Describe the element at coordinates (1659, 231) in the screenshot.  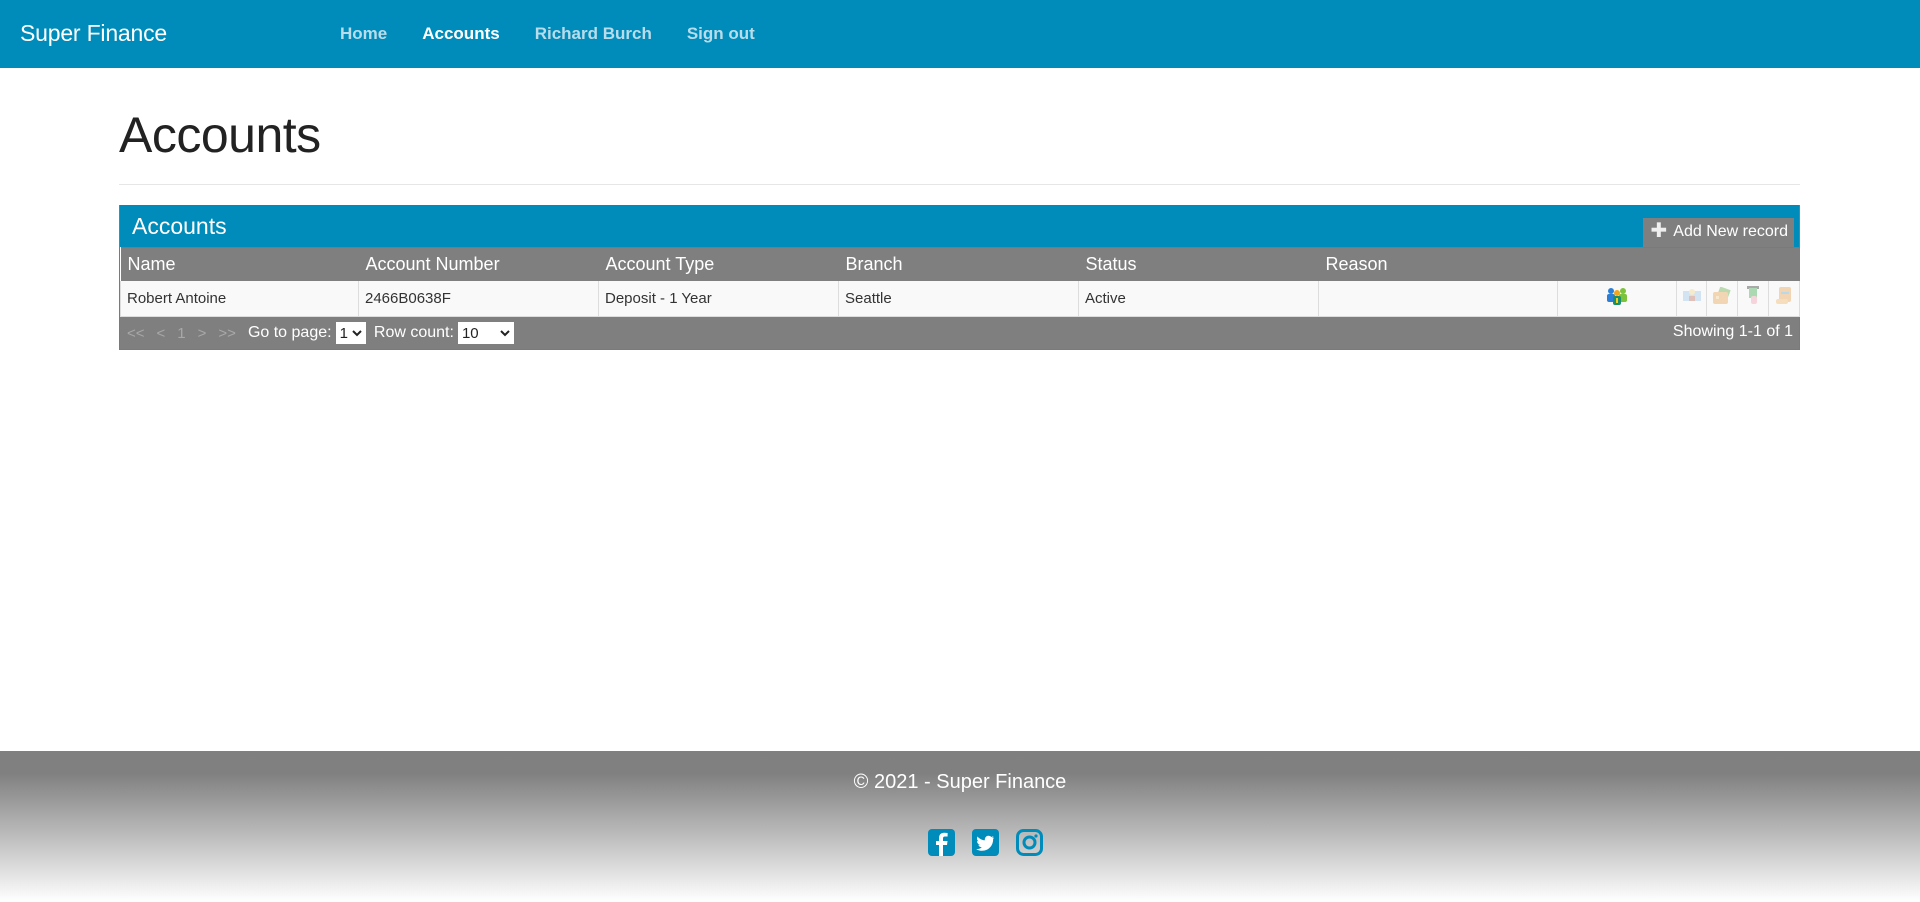
I see `plus-icon: ✚` at that location.